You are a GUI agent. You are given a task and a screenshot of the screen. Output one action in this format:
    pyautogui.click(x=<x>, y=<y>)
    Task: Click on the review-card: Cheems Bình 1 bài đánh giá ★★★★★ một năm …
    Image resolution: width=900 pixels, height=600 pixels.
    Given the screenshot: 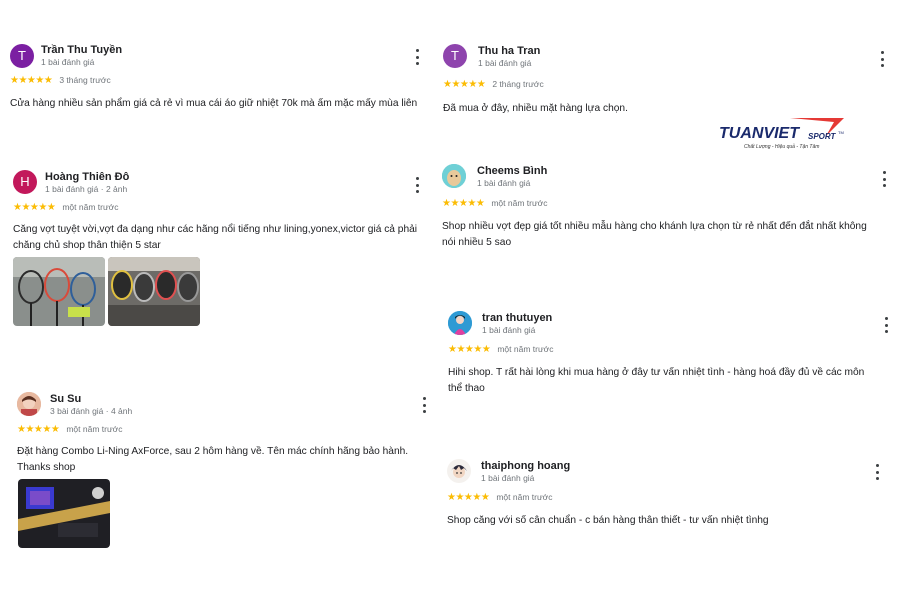 What is the action you would take?
    pyautogui.click(x=667, y=209)
    